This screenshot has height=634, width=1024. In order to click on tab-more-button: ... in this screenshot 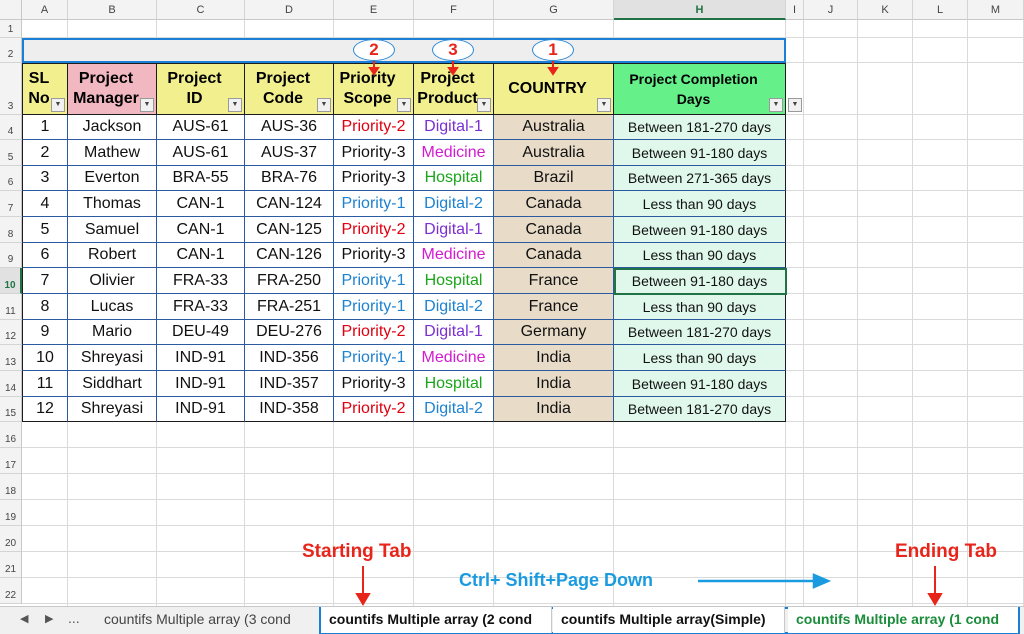, I will do `click(74, 618)`.